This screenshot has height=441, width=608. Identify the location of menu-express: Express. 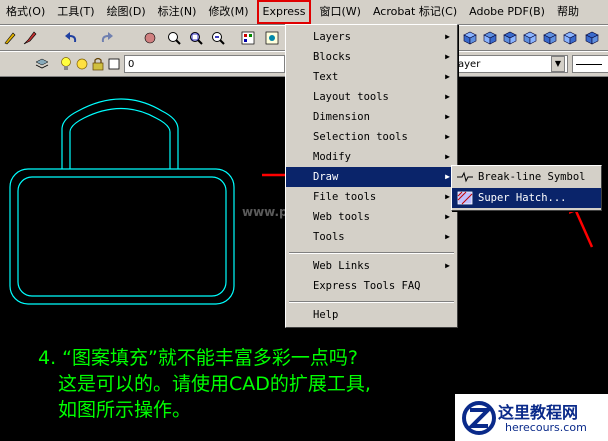
(284, 12).